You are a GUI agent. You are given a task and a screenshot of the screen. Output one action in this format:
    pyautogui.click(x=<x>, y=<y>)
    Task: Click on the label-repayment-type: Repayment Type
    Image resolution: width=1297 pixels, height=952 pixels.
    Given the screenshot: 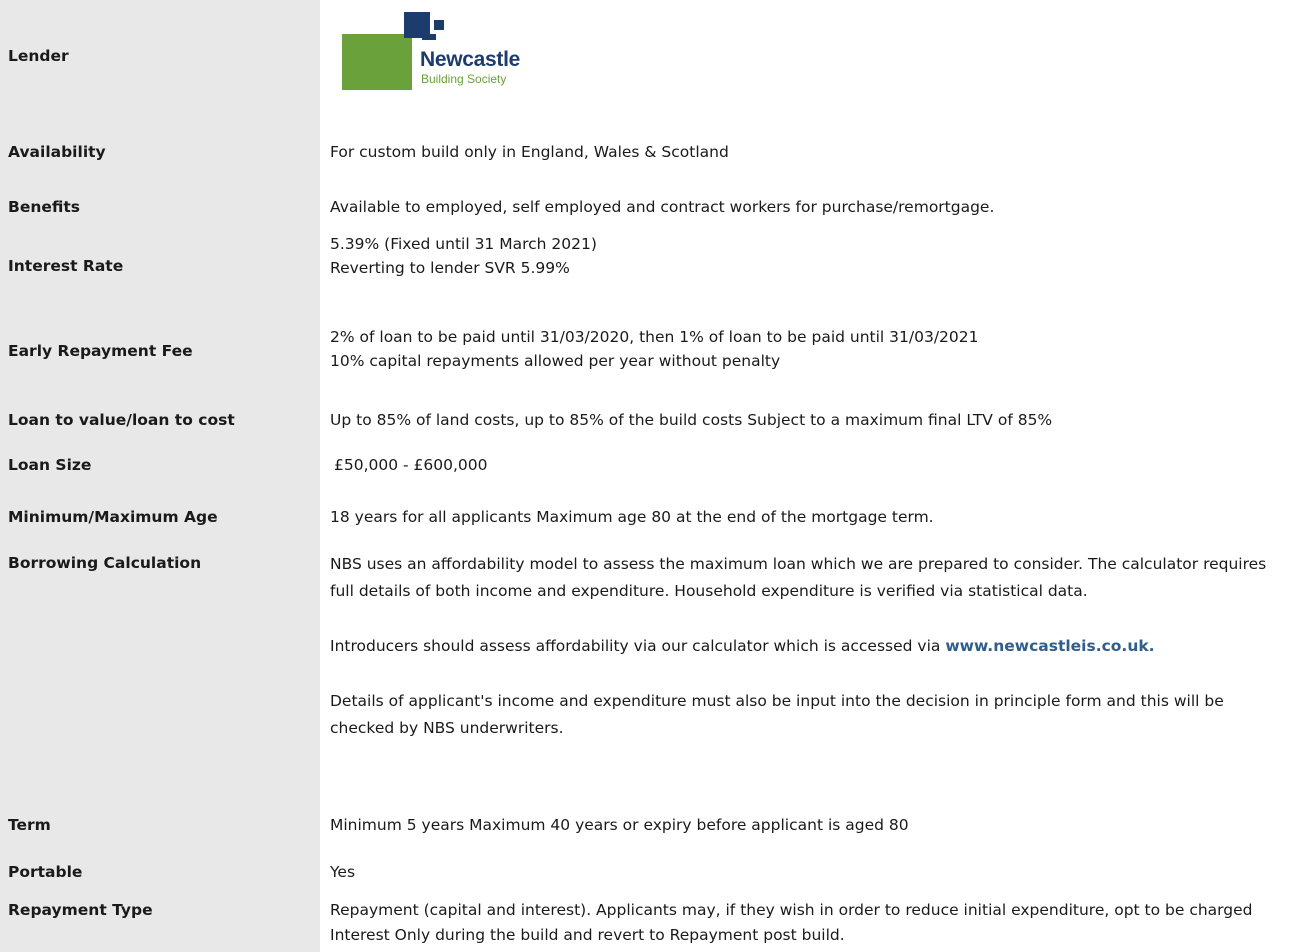 What is the action you would take?
    pyautogui.click(x=80, y=910)
    